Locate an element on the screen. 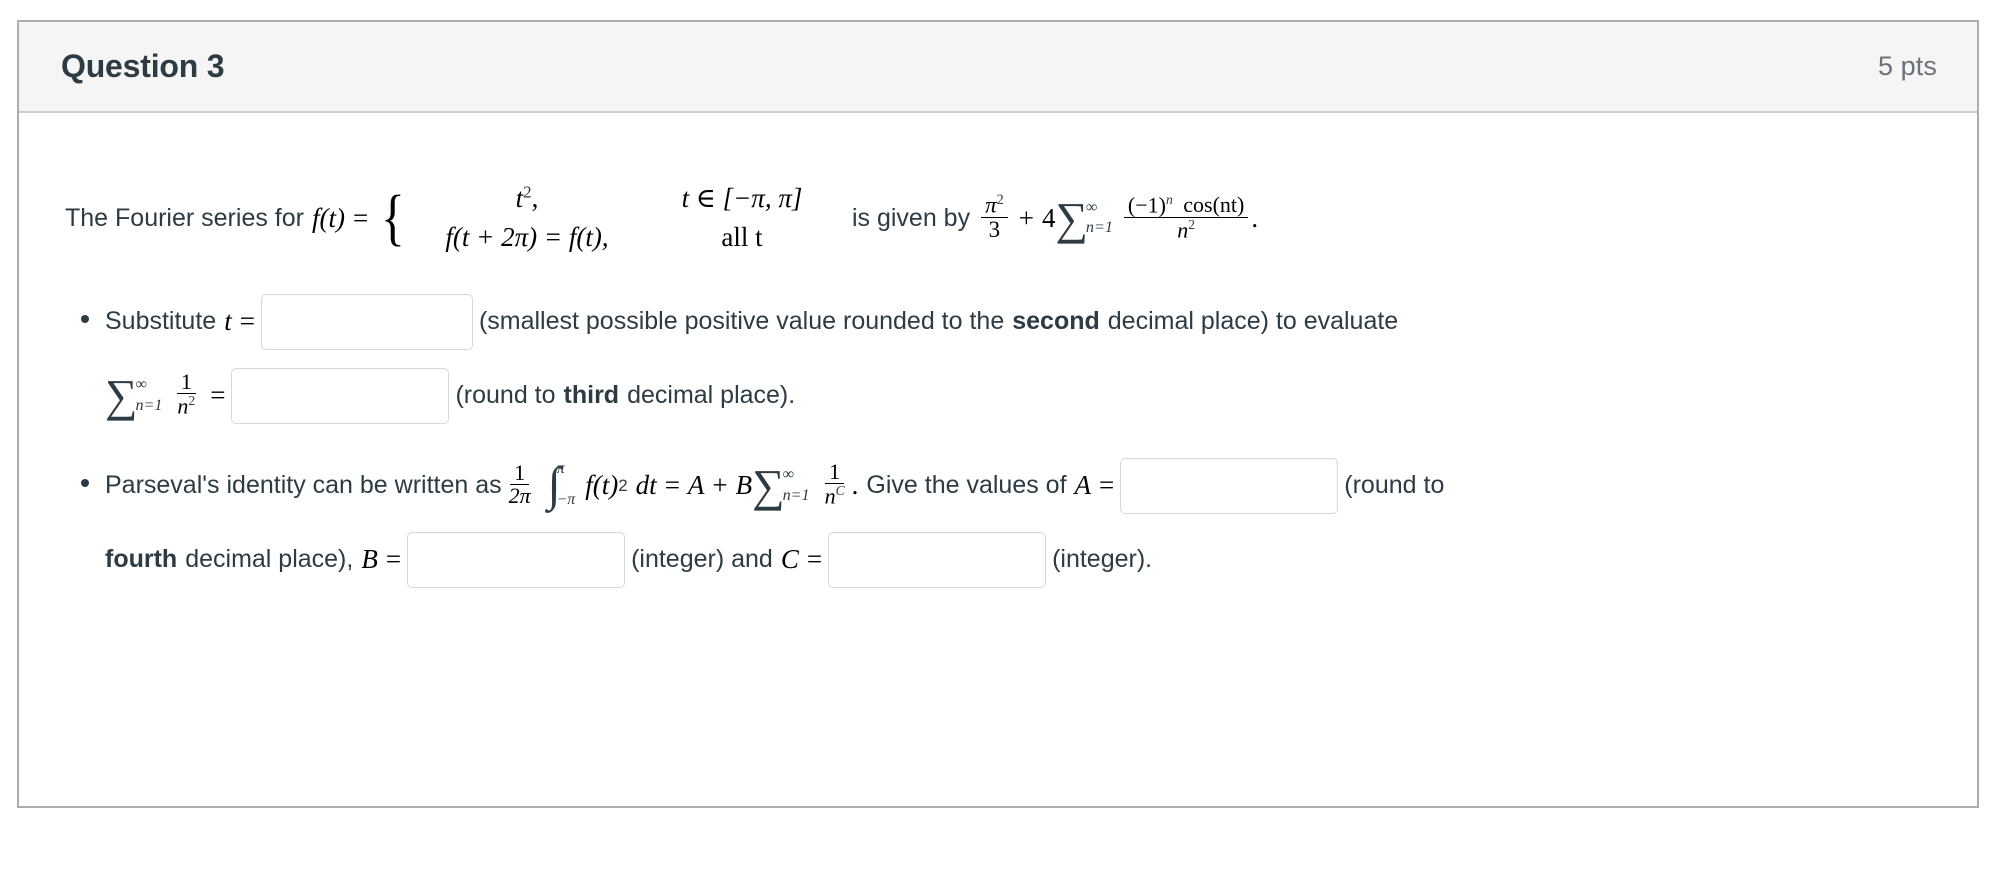  emphasis-fourth: fourth is located at coordinates (141, 559).